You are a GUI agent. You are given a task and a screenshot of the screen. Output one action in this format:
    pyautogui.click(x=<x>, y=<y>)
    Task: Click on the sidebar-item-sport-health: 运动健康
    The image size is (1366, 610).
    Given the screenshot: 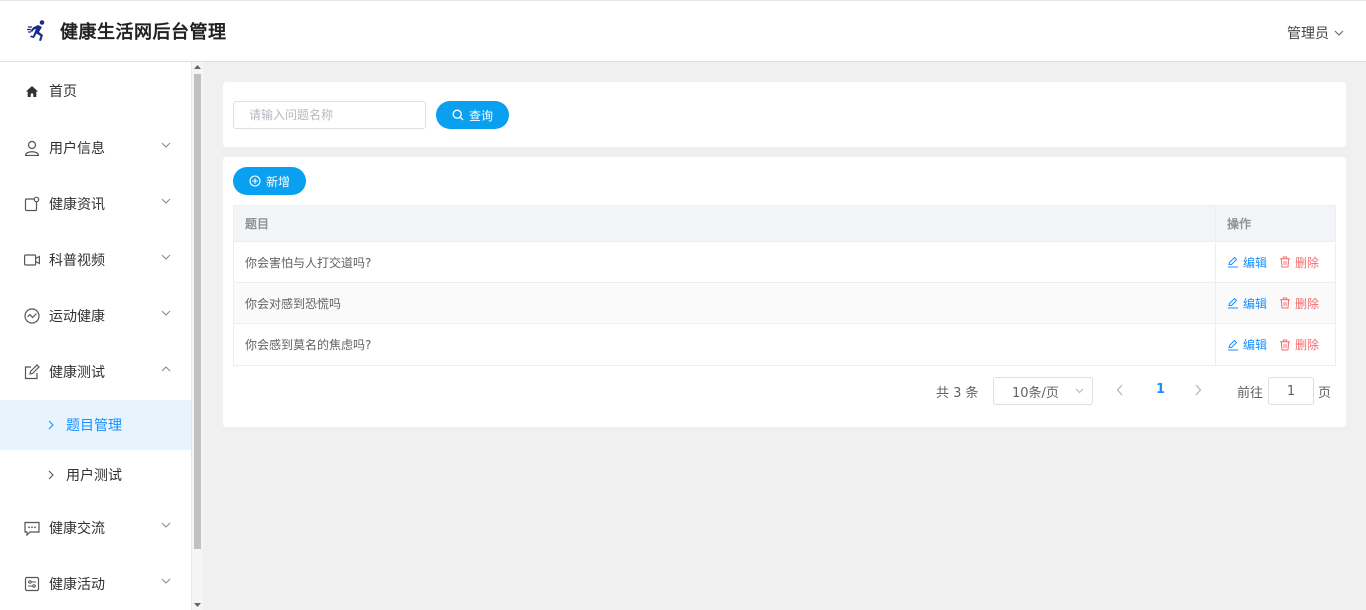 What is the action you would take?
    pyautogui.click(x=95, y=316)
    